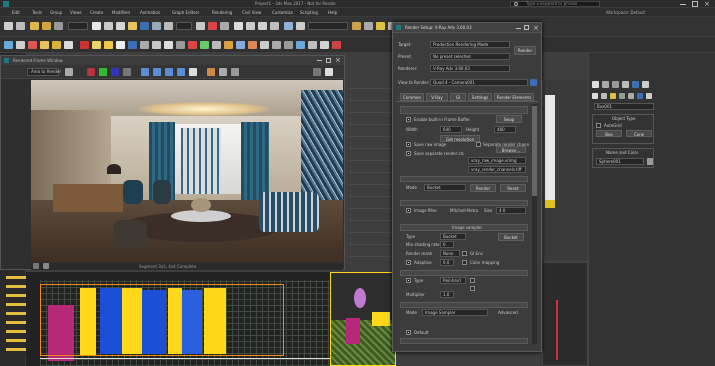 The height and width of the screenshot is (366, 715). What do you see at coordinates (216, 45) in the screenshot?
I see `vray-scene-converter-icon` at bounding box center [216, 45].